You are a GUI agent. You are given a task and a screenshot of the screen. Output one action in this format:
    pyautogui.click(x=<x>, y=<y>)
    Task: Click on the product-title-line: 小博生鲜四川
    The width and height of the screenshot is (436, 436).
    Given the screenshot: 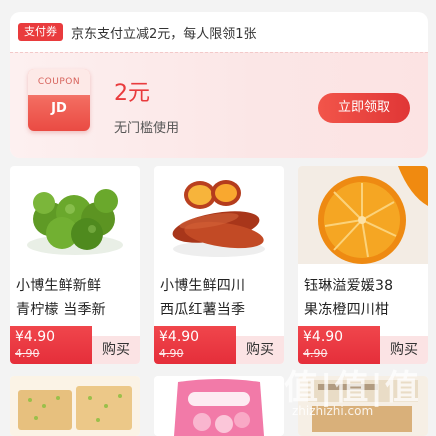 What is the action you would take?
    pyautogui.click(x=203, y=286)
    